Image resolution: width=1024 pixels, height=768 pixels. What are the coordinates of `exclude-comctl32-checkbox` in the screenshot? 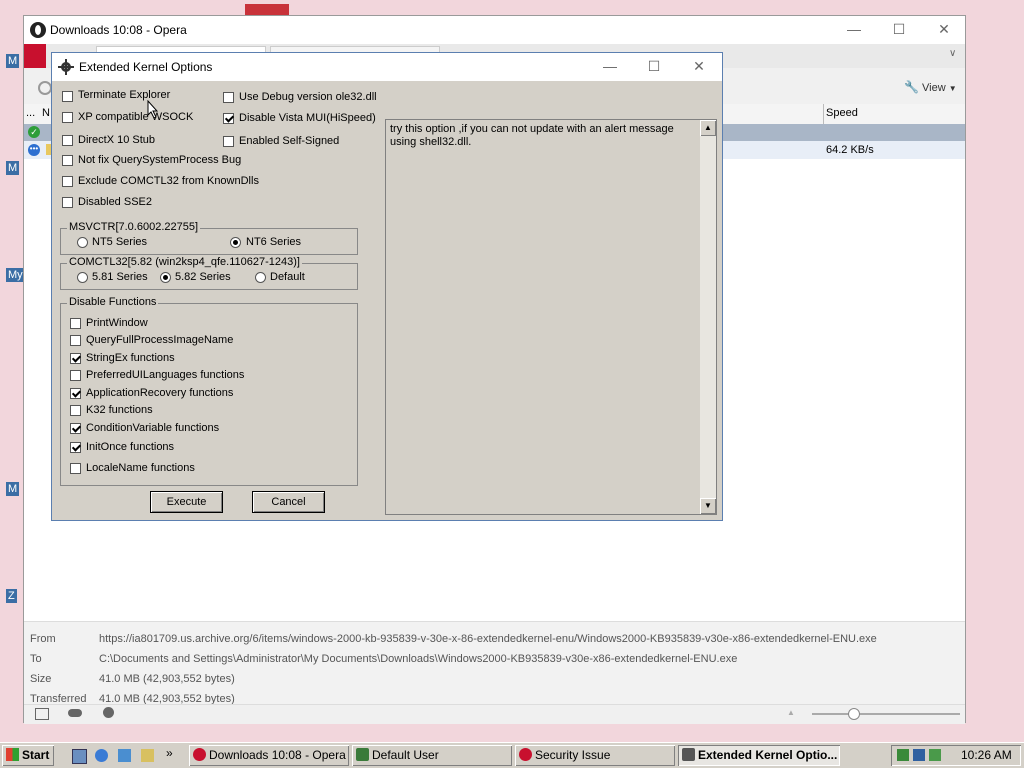 It's located at (67, 181).